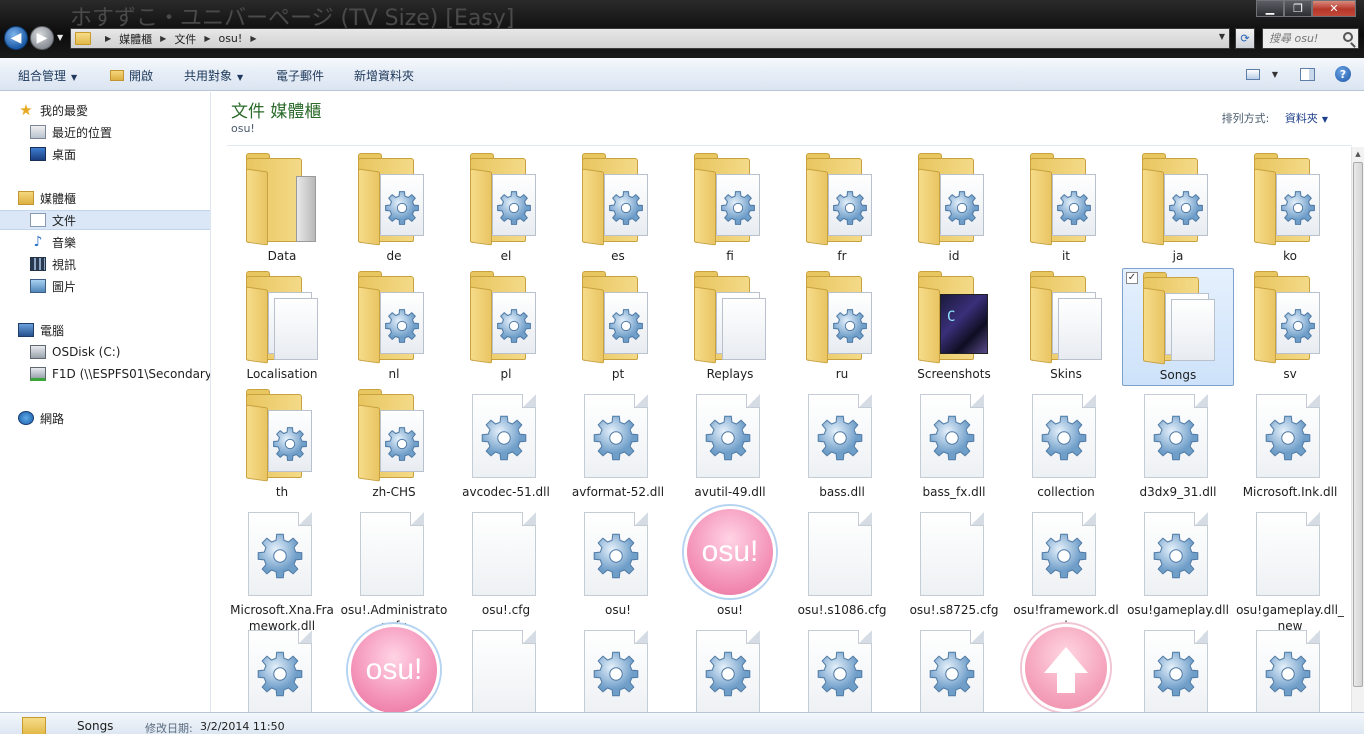 This screenshot has height=734, width=1364. I want to click on folder-item: id, so click(954, 209).